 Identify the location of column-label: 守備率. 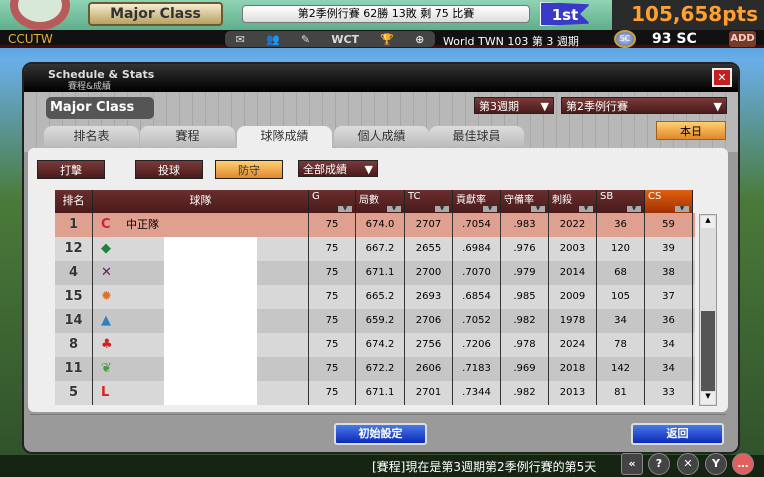
(519, 200).